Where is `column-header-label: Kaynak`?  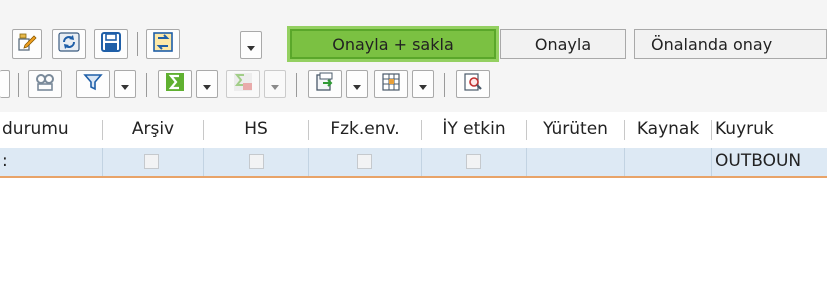
column-header-label: Kaynak is located at coordinates (668, 129).